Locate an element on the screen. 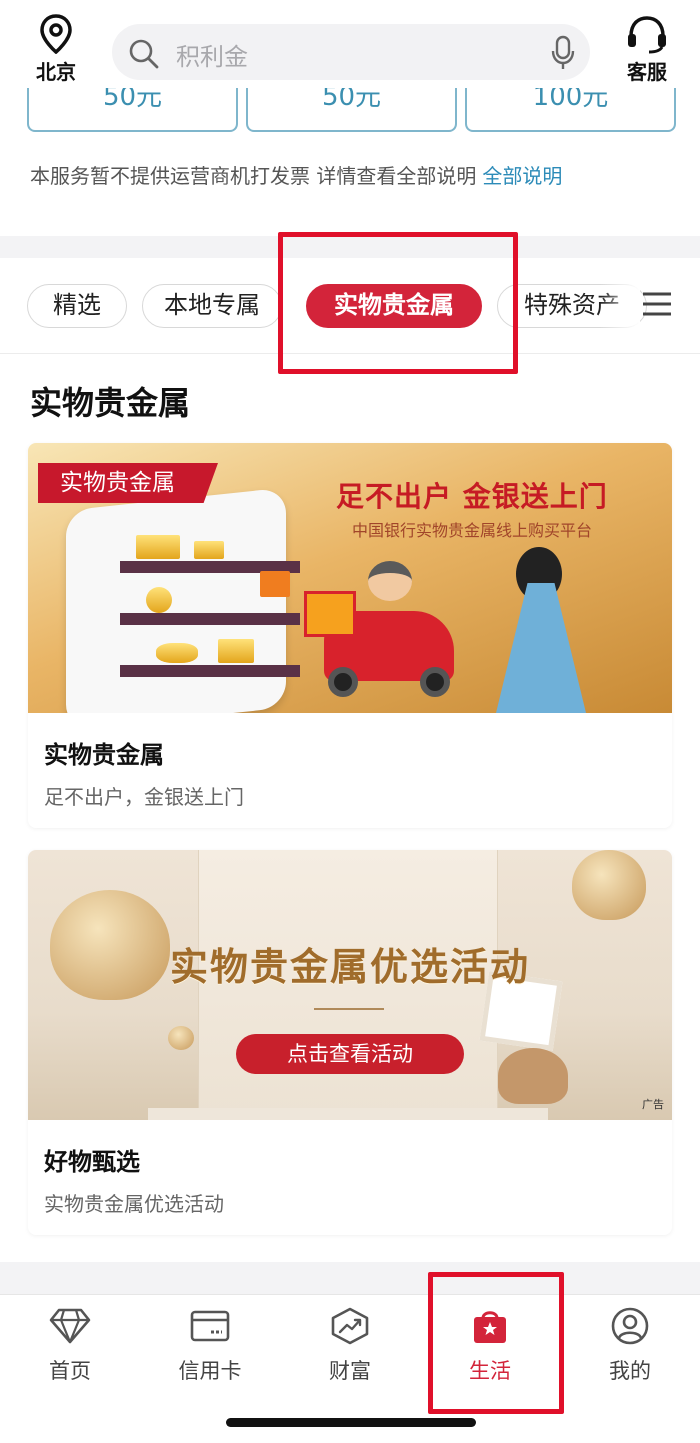 Image resolution: width=700 pixels, height=1443 pixels. customer-service-label: 客服 is located at coordinates (647, 72).